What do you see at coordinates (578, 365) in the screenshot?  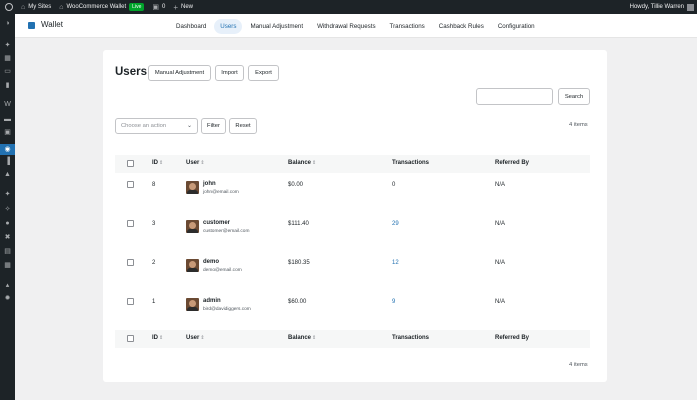 I see `items-count-bottom: 4 items` at bounding box center [578, 365].